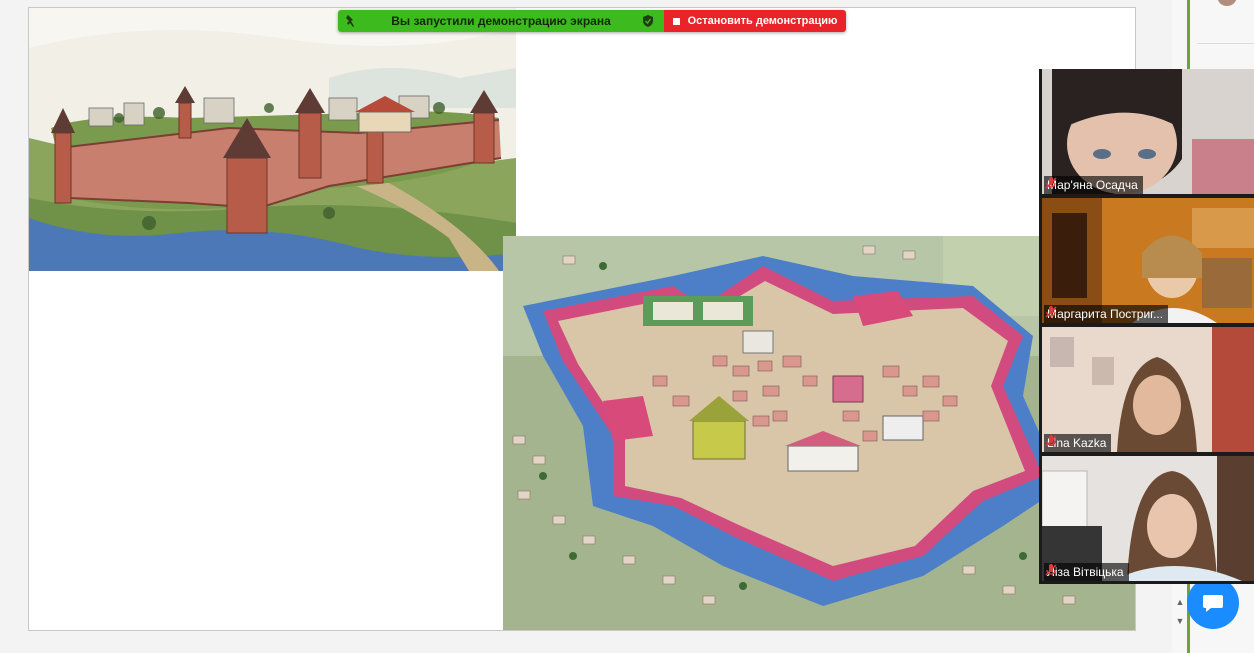  What do you see at coordinates (350, 21) in the screenshot?
I see `pin-icon` at bounding box center [350, 21].